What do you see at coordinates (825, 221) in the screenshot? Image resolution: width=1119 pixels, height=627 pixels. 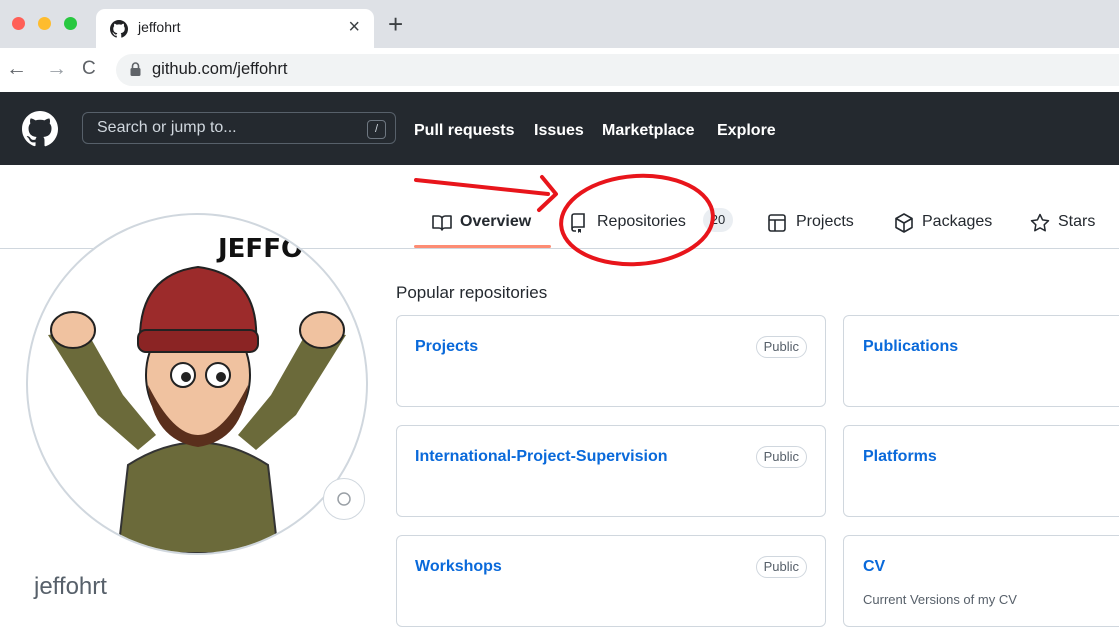 I see `tab-projects-label: Projects` at bounding box center [825, 221].